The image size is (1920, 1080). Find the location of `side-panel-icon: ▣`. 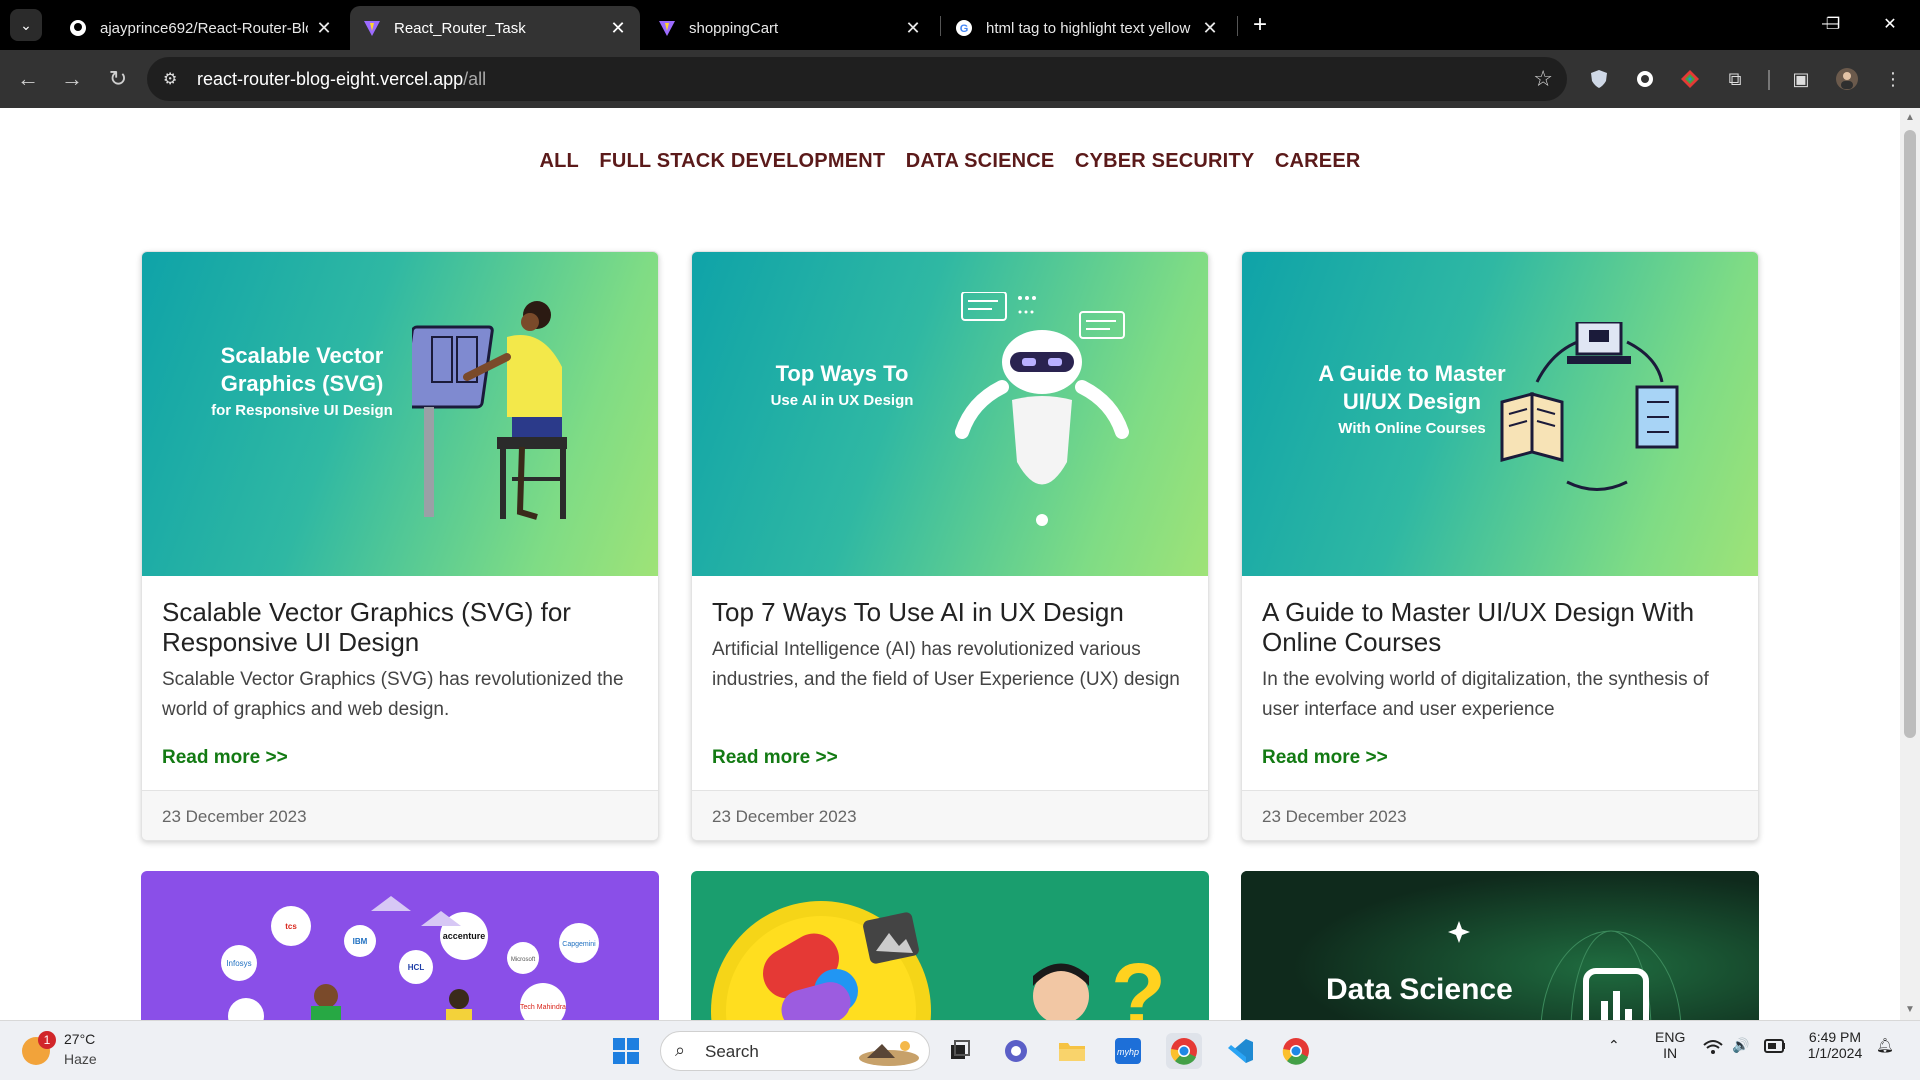

side-panel-icon: ▣ is located at coordinates (1801, 79).